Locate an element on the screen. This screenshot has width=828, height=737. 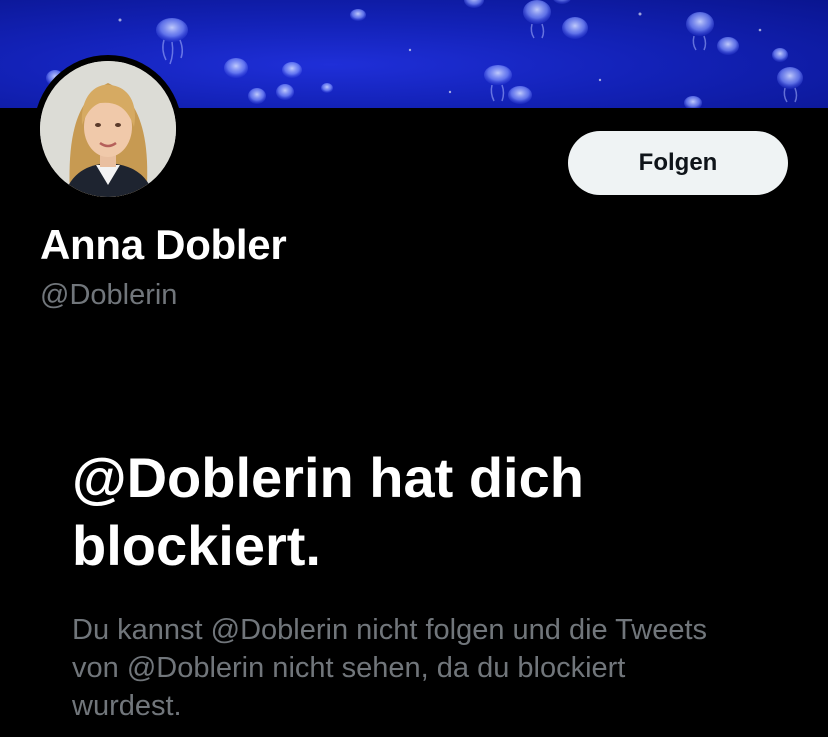
profile-handle: @Doblerin is located at coordinates (109, 295).